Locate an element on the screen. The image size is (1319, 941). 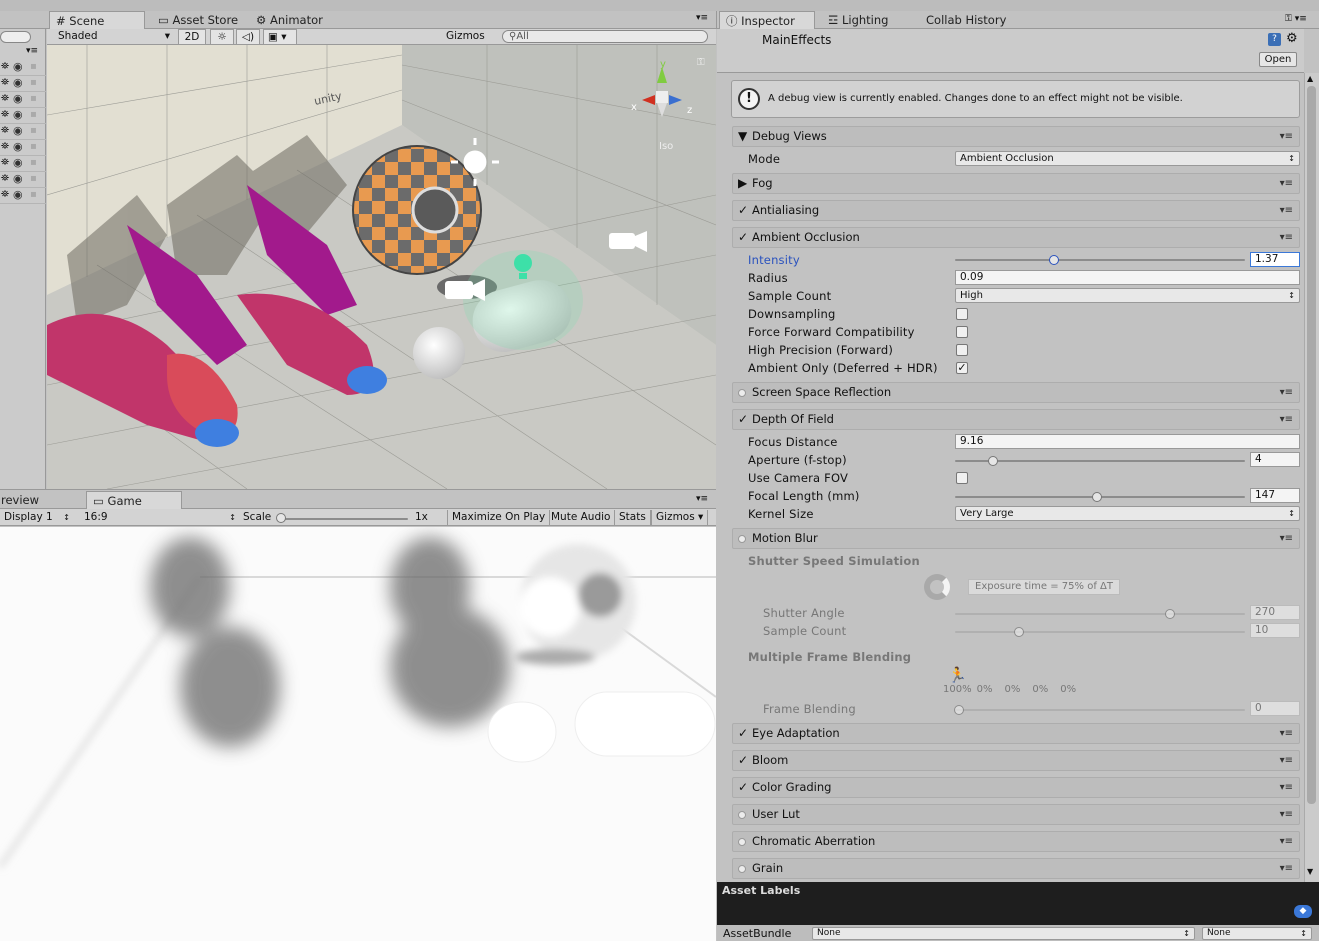
focus-distance-field: 9.16 is located at coordinates (1127, 441).